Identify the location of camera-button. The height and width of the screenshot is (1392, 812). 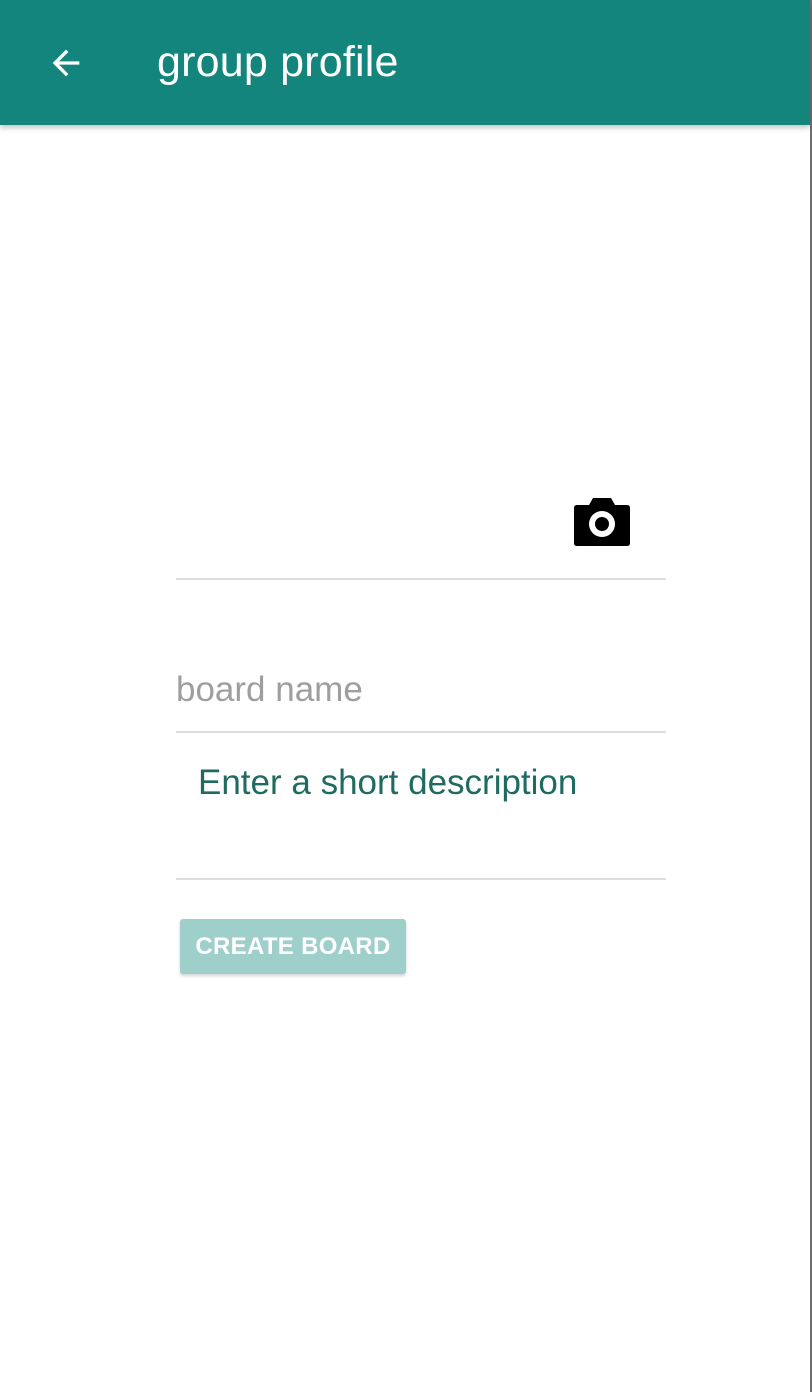
(602, 522).